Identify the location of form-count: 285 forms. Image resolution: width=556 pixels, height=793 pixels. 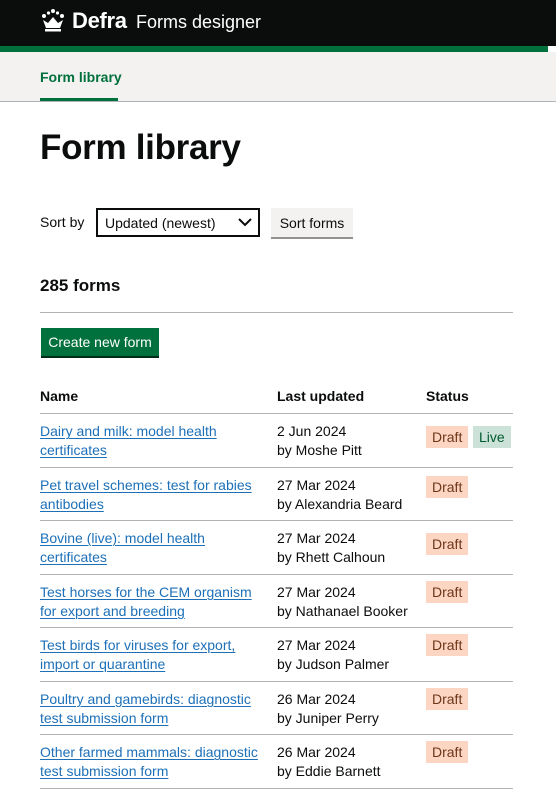
(80, 285).